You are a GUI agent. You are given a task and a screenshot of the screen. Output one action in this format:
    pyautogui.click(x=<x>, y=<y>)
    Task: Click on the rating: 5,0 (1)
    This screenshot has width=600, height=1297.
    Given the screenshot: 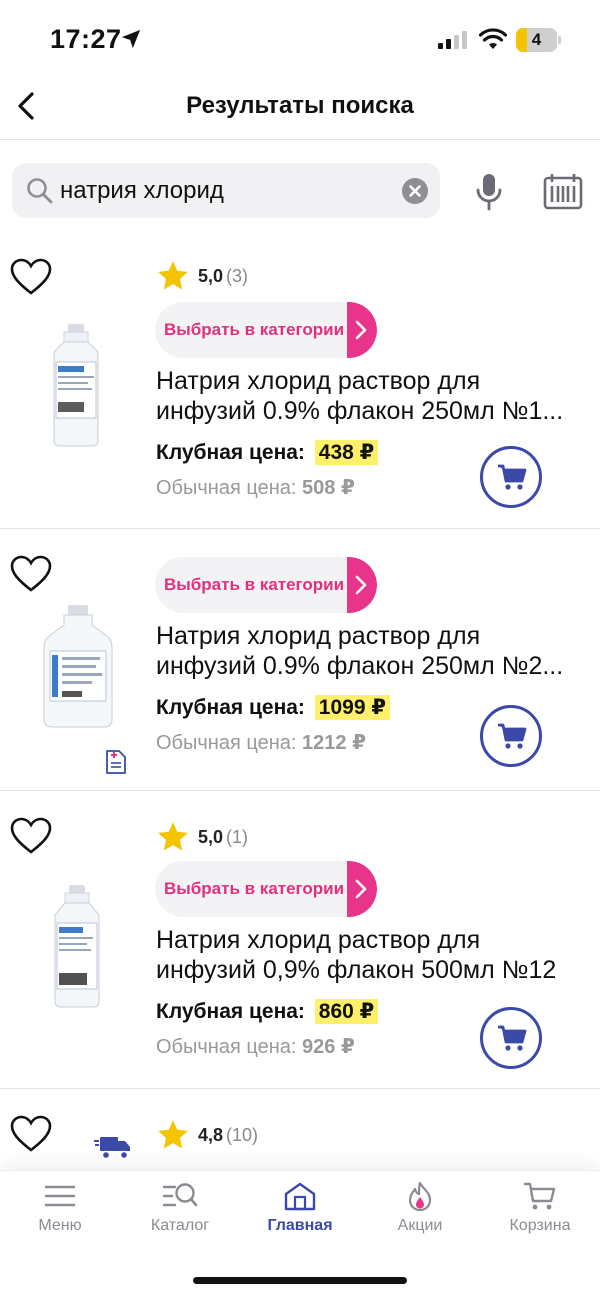 What is the action you would take?
    pyautogui.click(x=202, y=837)
    